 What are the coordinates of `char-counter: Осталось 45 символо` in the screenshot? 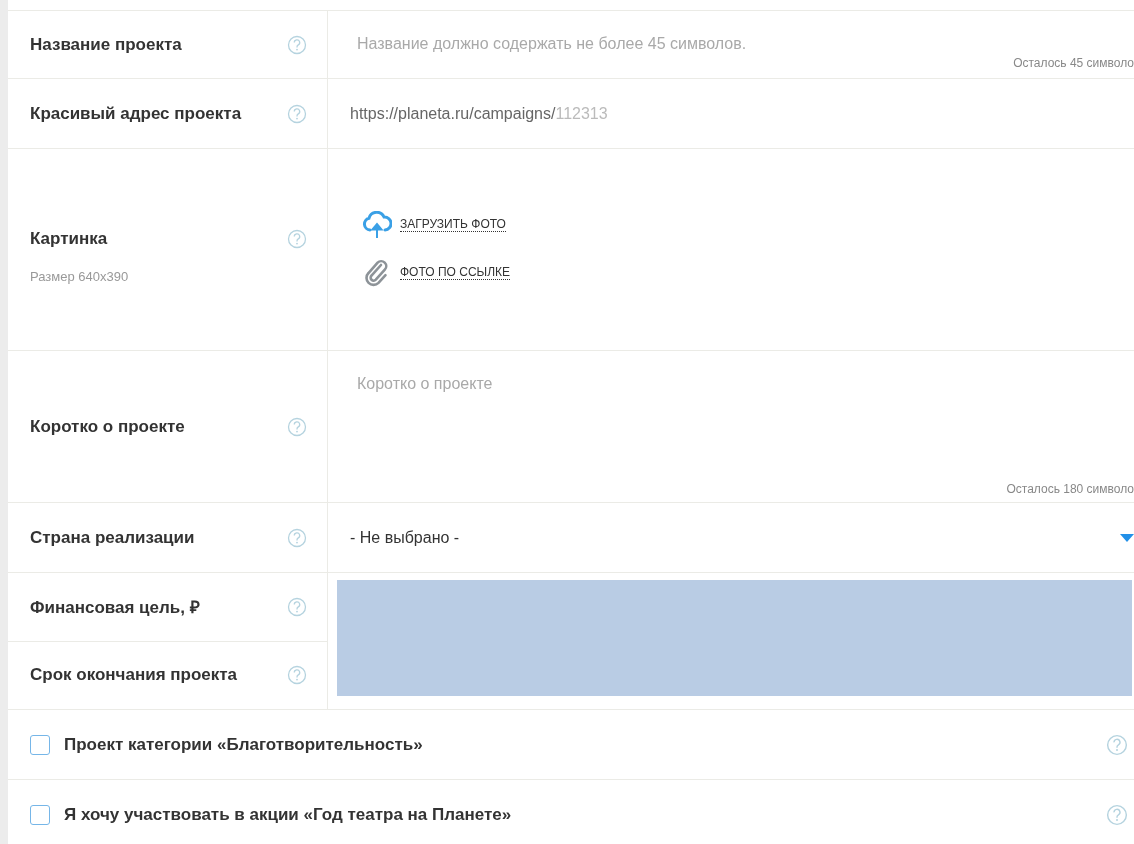 It's located at (1073, 63).